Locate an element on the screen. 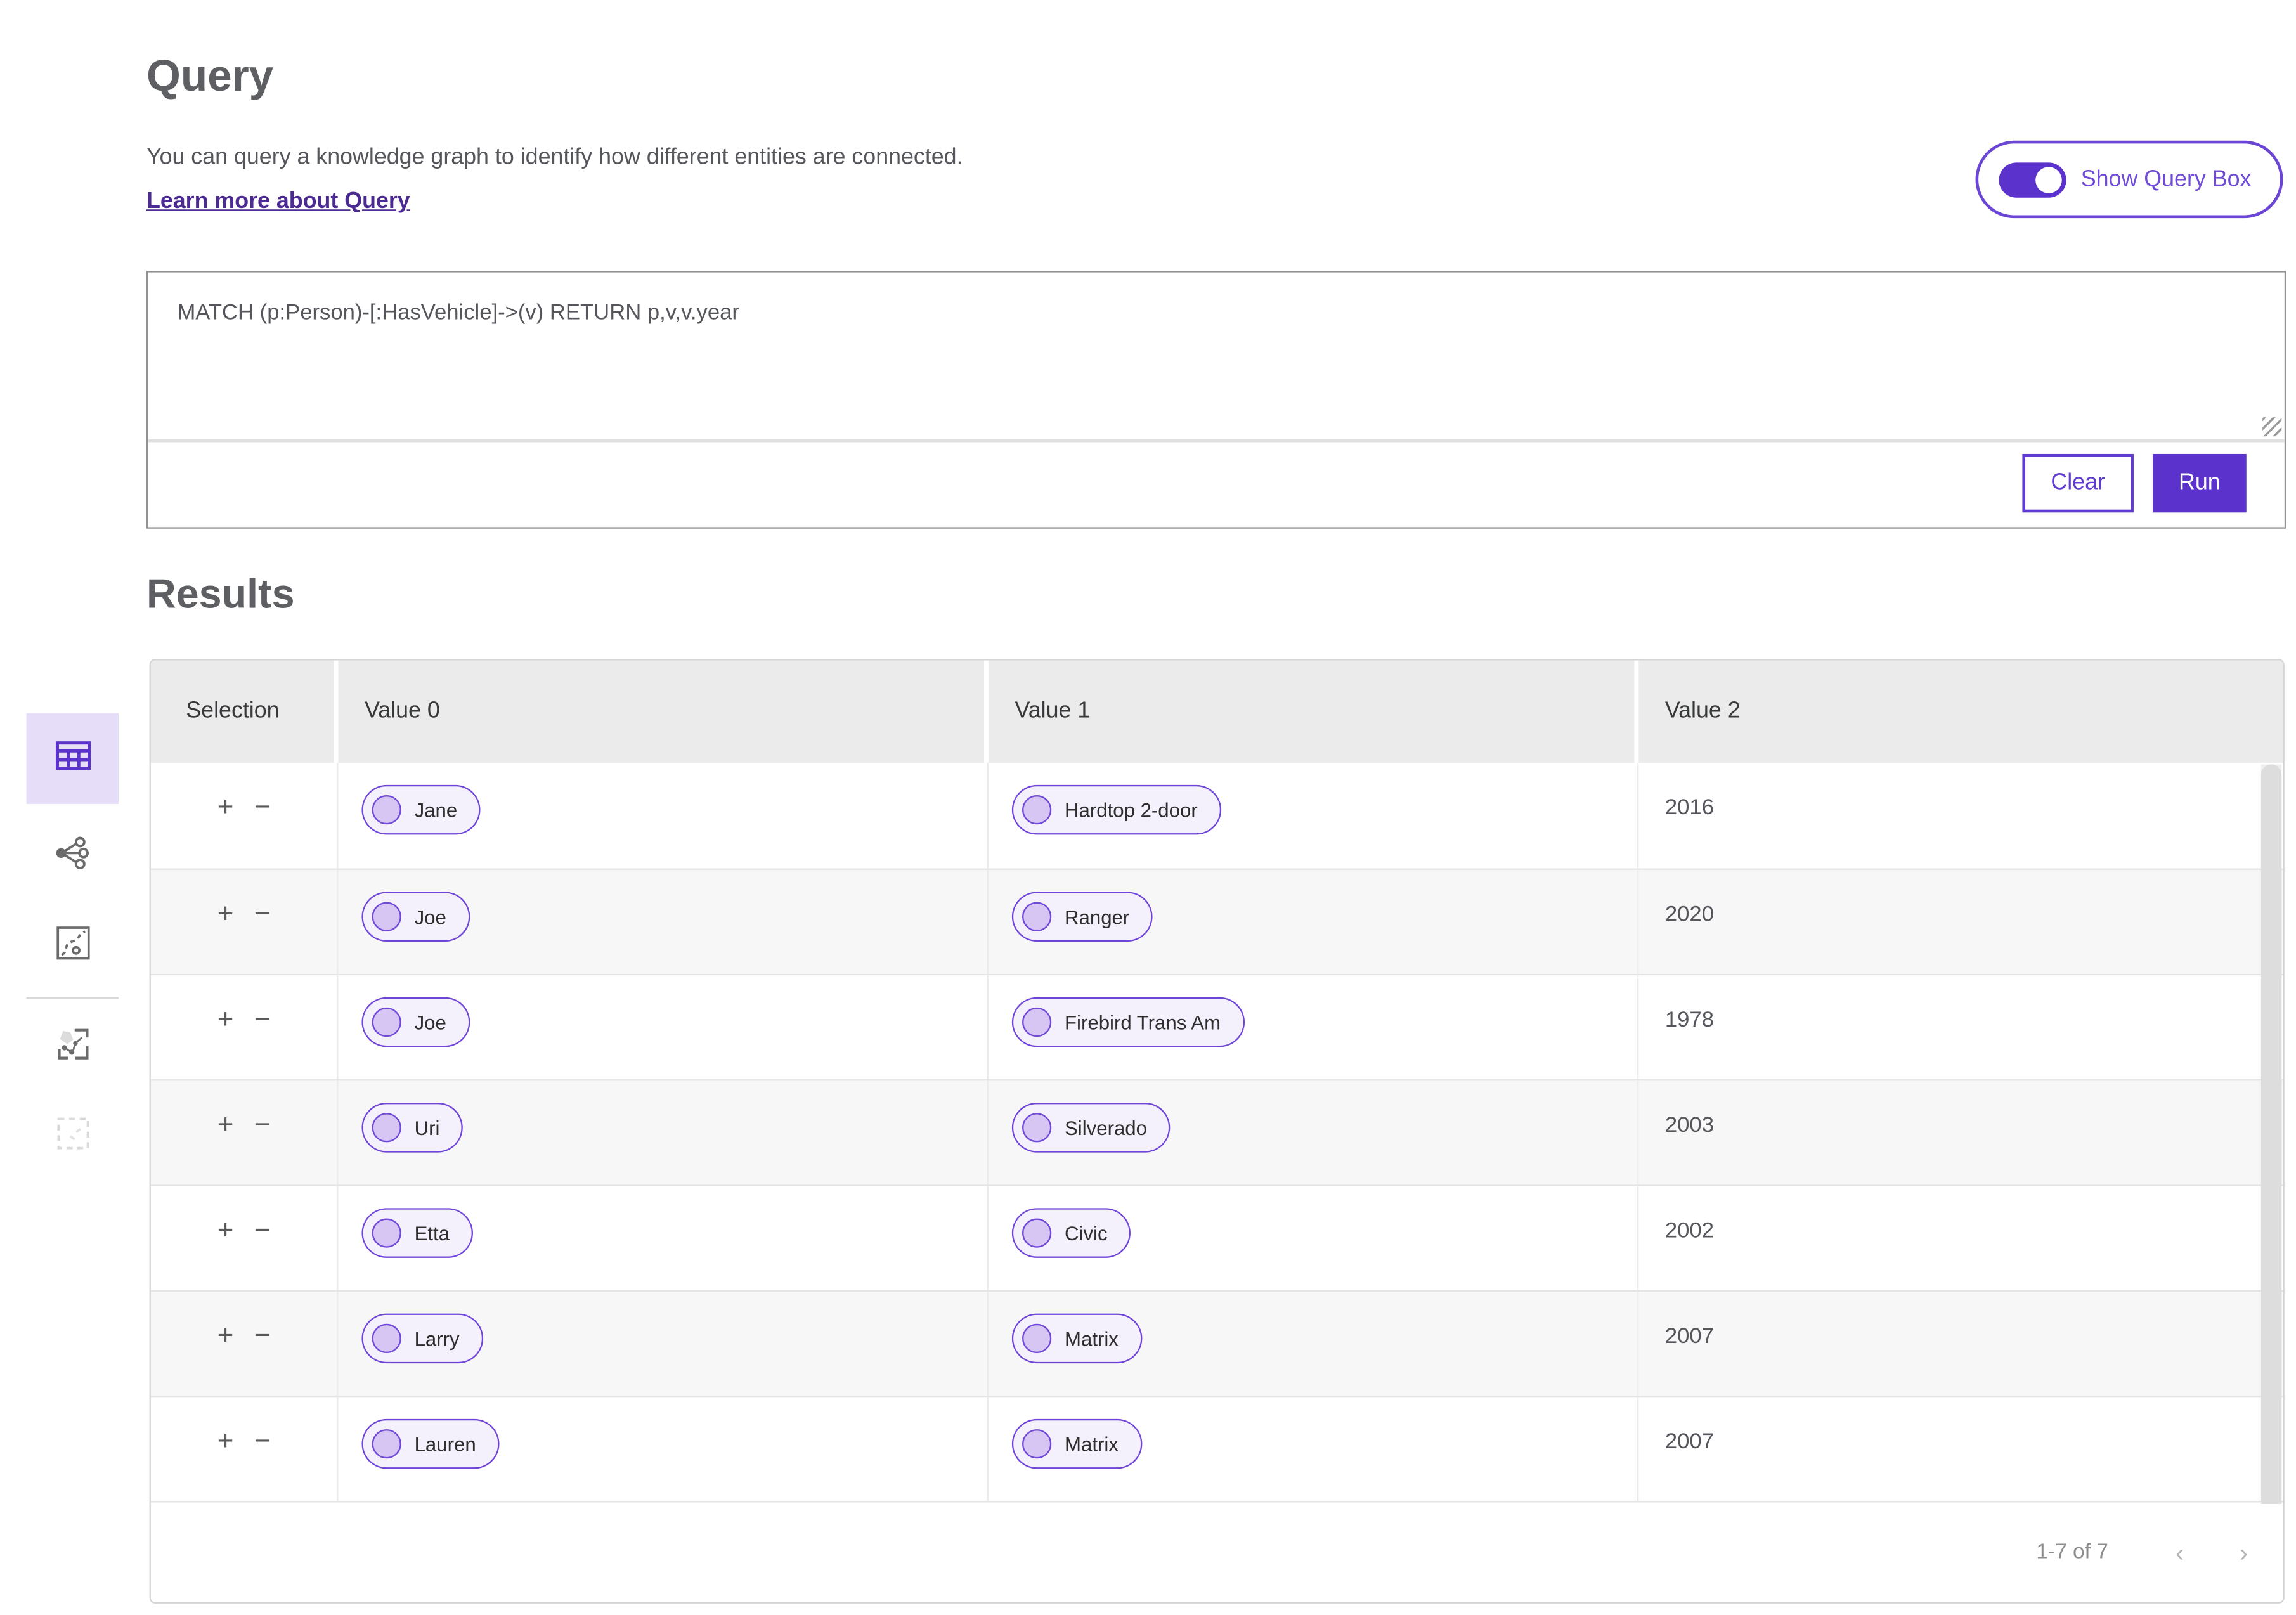 This screenshot has height=1615, width=2296. entity-pill-value1: Hardtop 2-door is located at coordinates (1116, 809).